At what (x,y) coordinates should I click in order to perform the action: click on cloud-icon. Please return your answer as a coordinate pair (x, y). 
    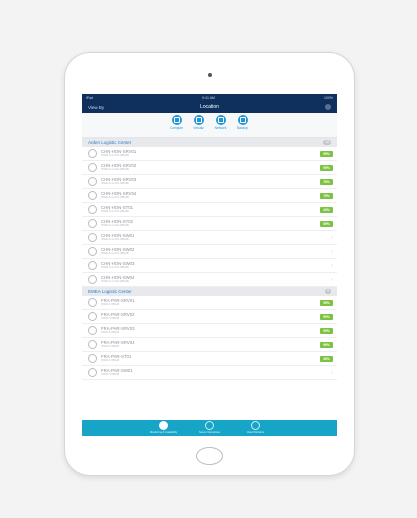
    Looking at the image, I should click on (255, 425).